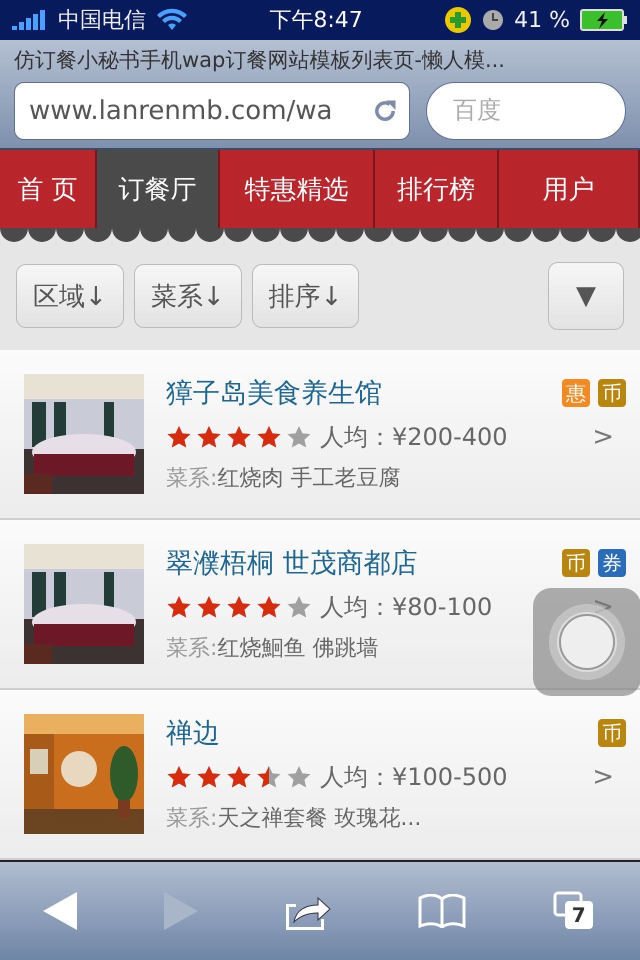  What do you see at coordinates (48, 189) in the screenshot?
I see `nav-tab: 首 页` at bounding box center [48, 189].